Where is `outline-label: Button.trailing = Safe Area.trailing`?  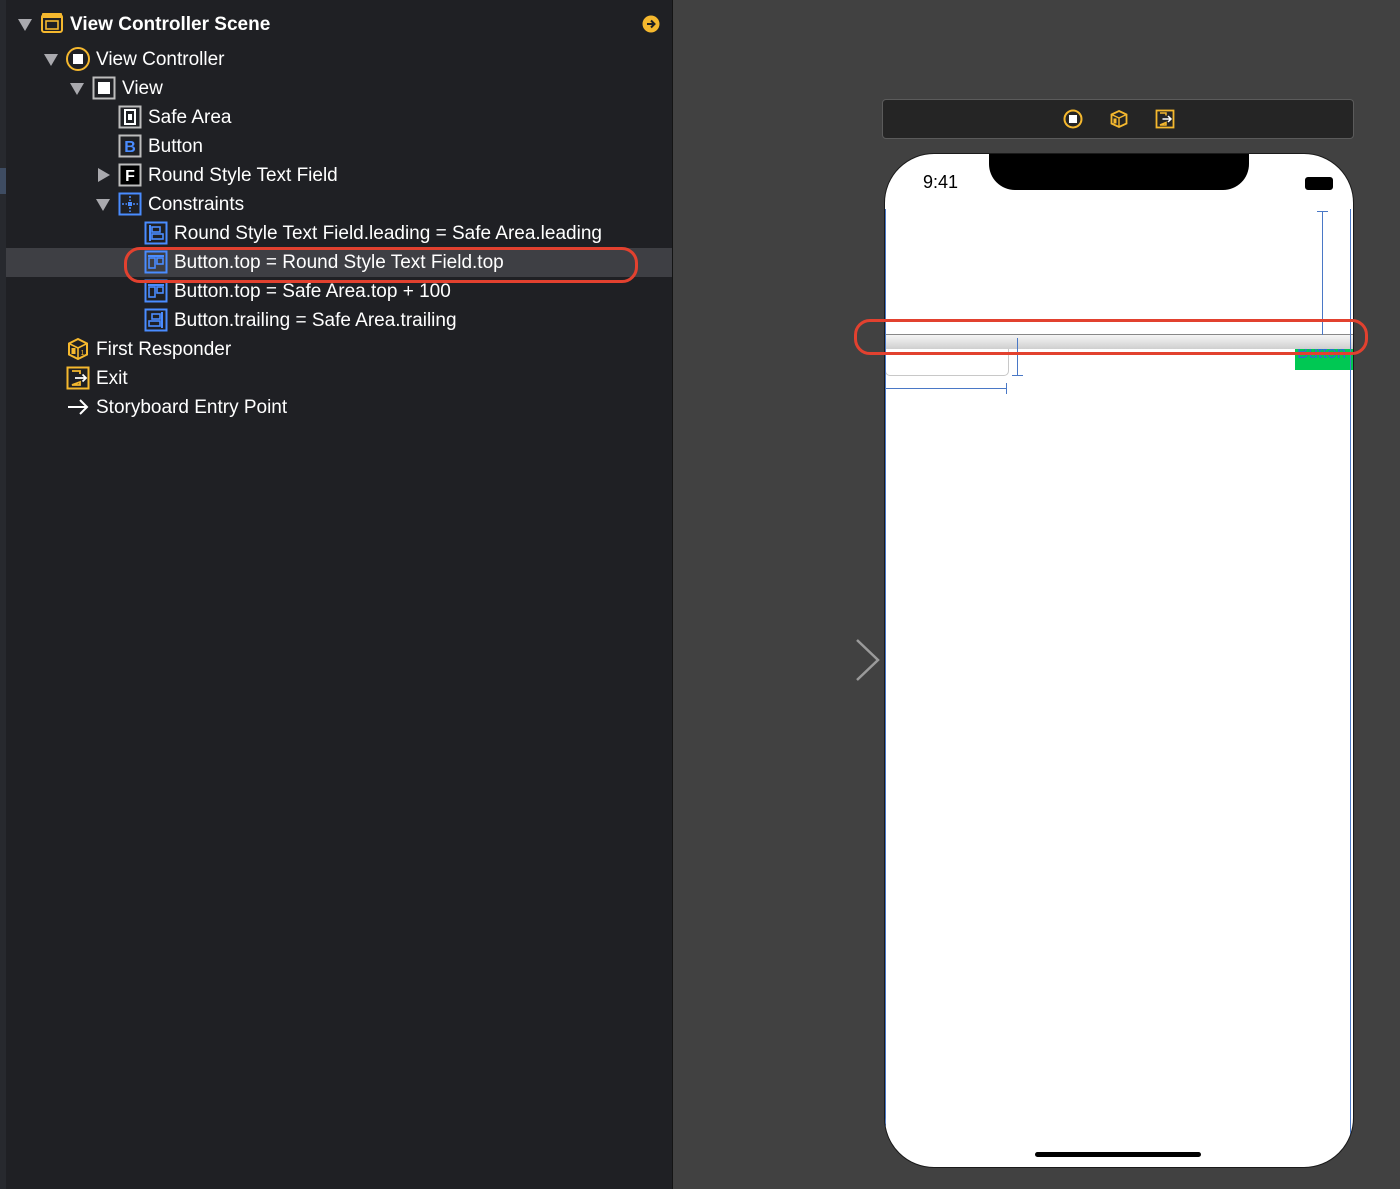
outline-label: Button.trailing = Safe Area.trailing is located at coordinates (315, 320).